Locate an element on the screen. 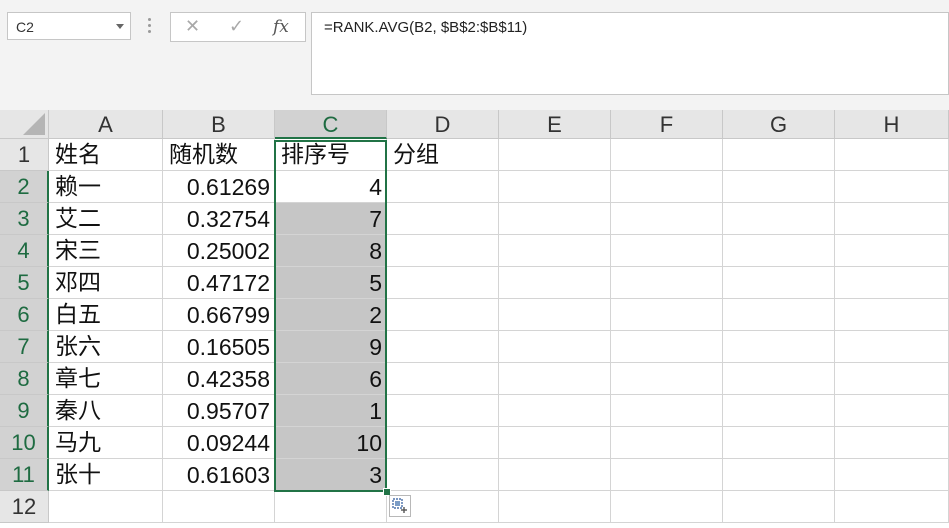 This screenshot has height=528, width=949. row-header-5: 5 is located at coordinates (24, 283).